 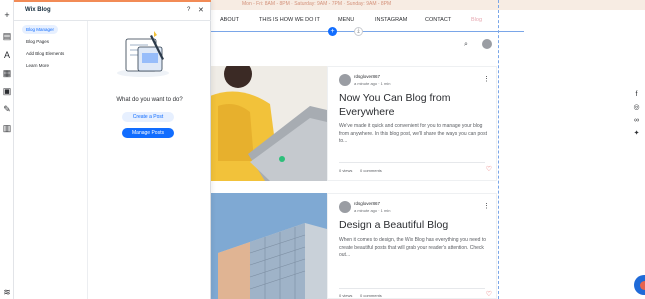 What do you see at coordinates (112, 11) in the screenshot?
I see `panel-header: Wix Blog ? ✕` at bounding box center [112, 11].